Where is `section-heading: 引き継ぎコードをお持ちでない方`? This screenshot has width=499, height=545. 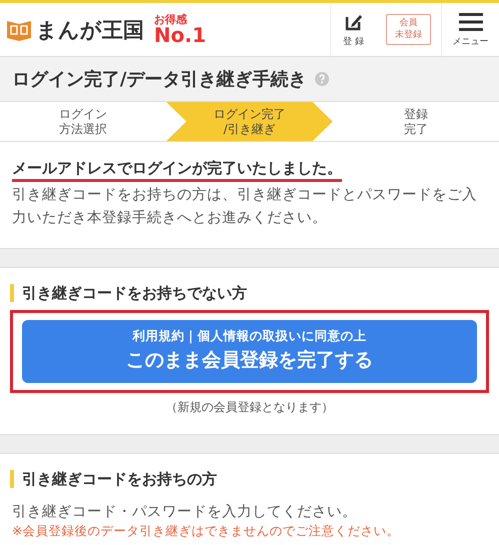 section-heading: 引き継ぎコードをお持ちでない方 is located at coordinates (249, 293).